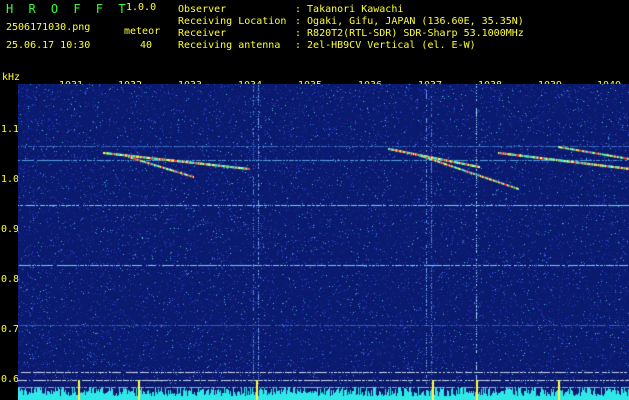 This screenshot has height=400, width=629. What do you see at coordinates (11, 77) in the screenshot?
I see `frequency-unit: kHz` at bounding box center [11, 77].